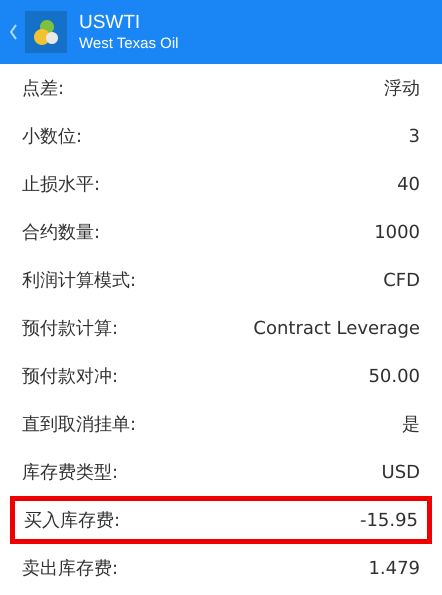  Describe the element at coordinates (61, 184) in the screenshot. I see `spec-label: 止损水平:` at that location.